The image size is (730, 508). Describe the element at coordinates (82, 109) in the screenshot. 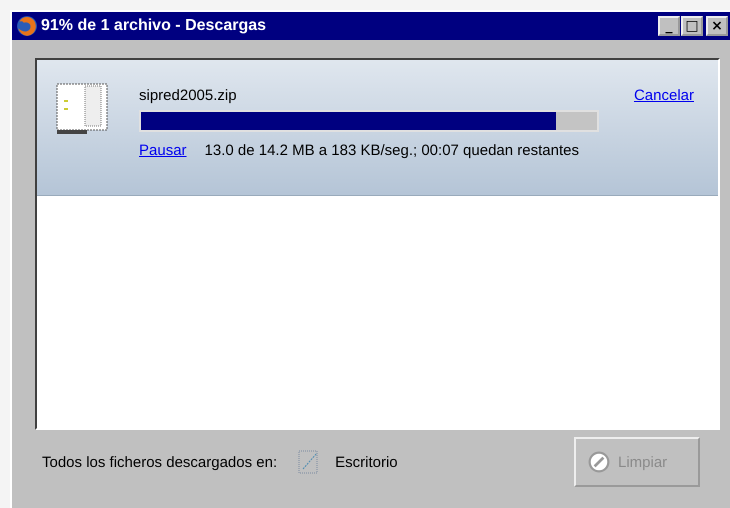

I see `archive-file-icon` at that location.